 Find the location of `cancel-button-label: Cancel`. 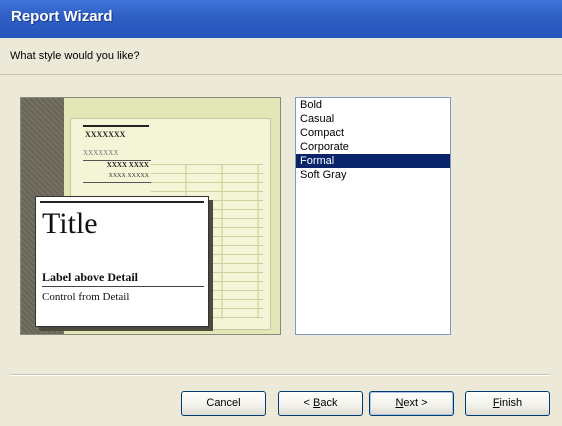

cancel-button-label: Cancel is located at coordinates (223, 403).